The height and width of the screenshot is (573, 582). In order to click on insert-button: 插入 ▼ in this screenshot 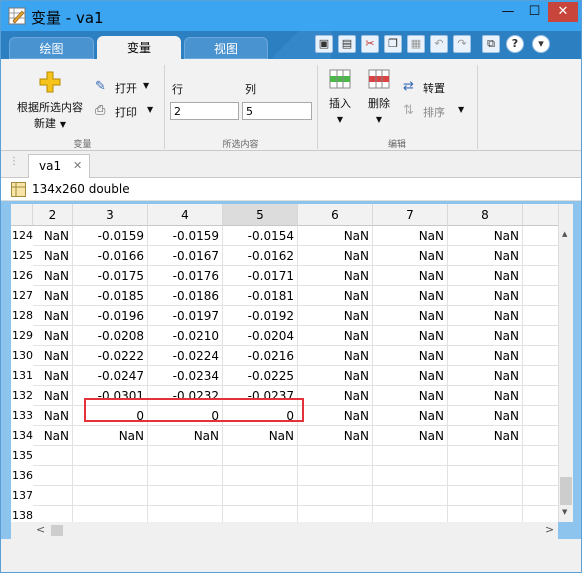, I will do `click(340, 112)`.